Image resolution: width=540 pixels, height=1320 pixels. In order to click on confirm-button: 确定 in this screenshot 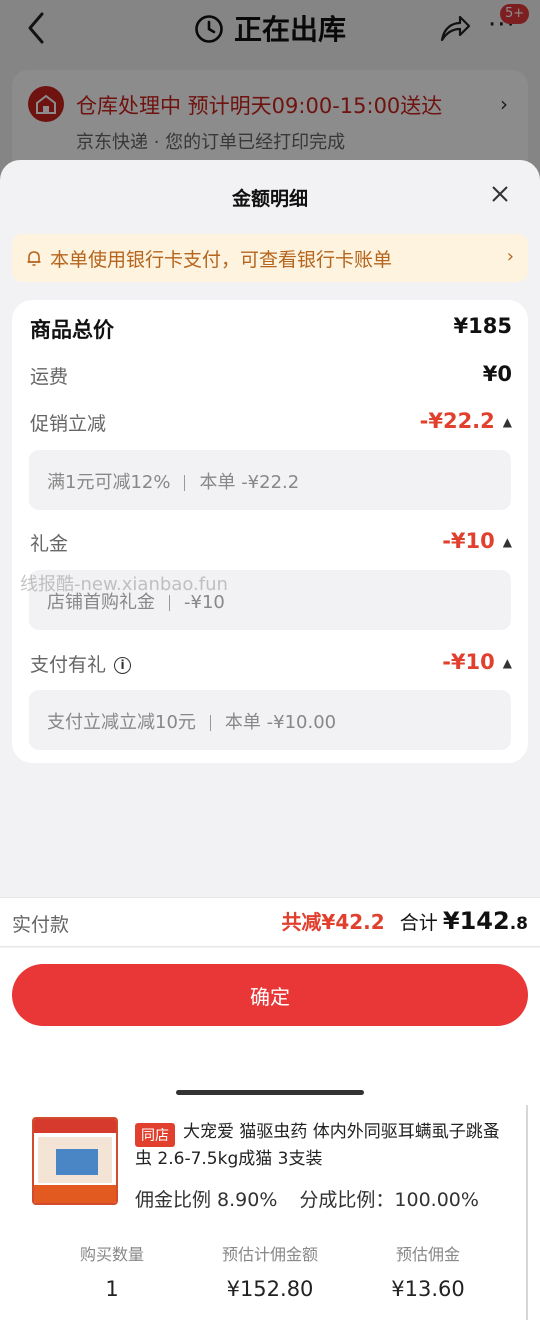, I will do `click(270, 995)`.